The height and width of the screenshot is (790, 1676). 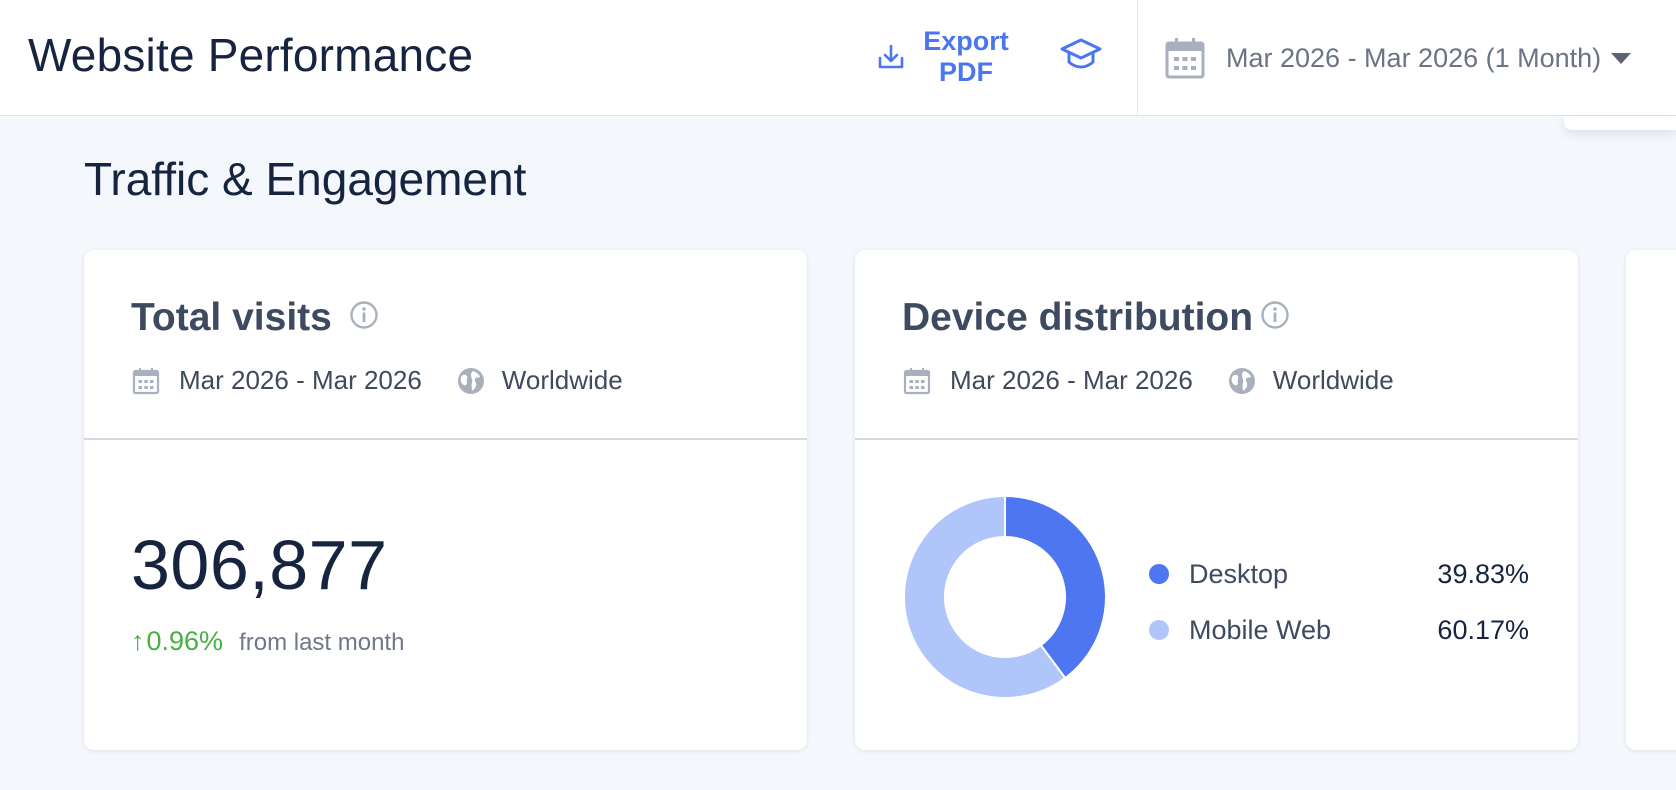 What do you see at coordinates (305, 179) in the screenshot?
I see `section-title: Traffic & Engagement` at bounding box center [305, 179].